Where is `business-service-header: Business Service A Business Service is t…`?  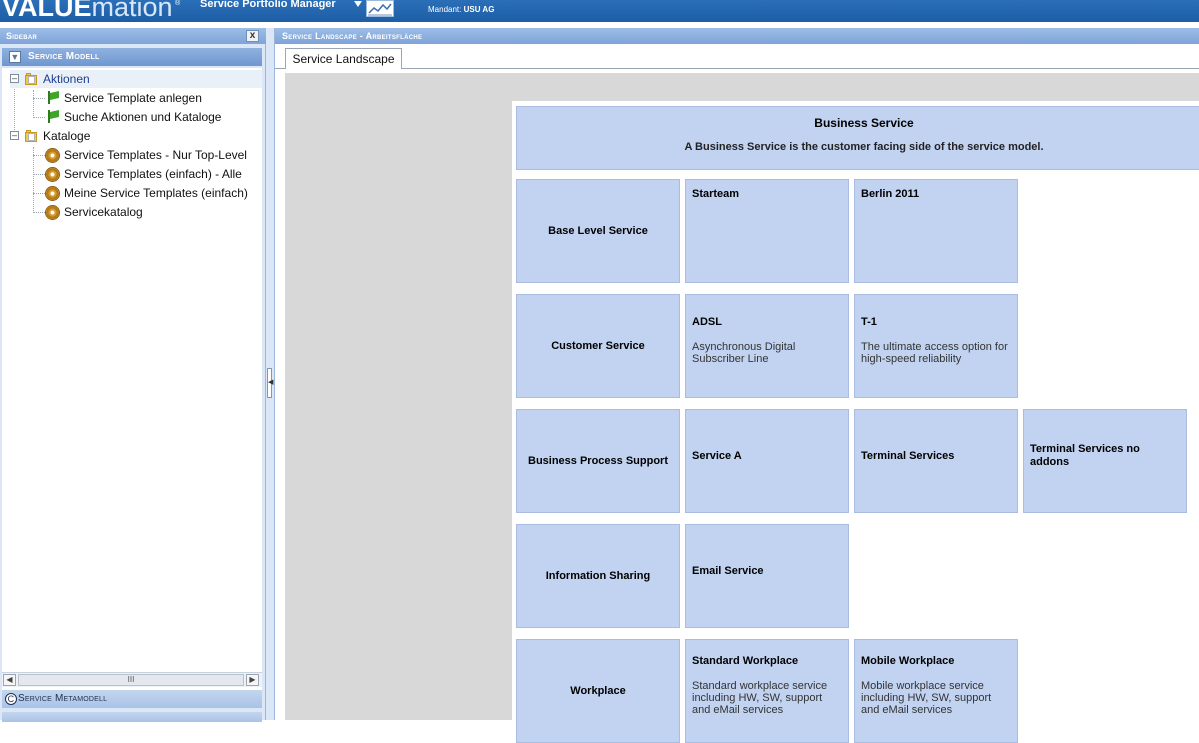
business-service-header: Business Service A Business Service is t… is located at coordinates (857, 138).